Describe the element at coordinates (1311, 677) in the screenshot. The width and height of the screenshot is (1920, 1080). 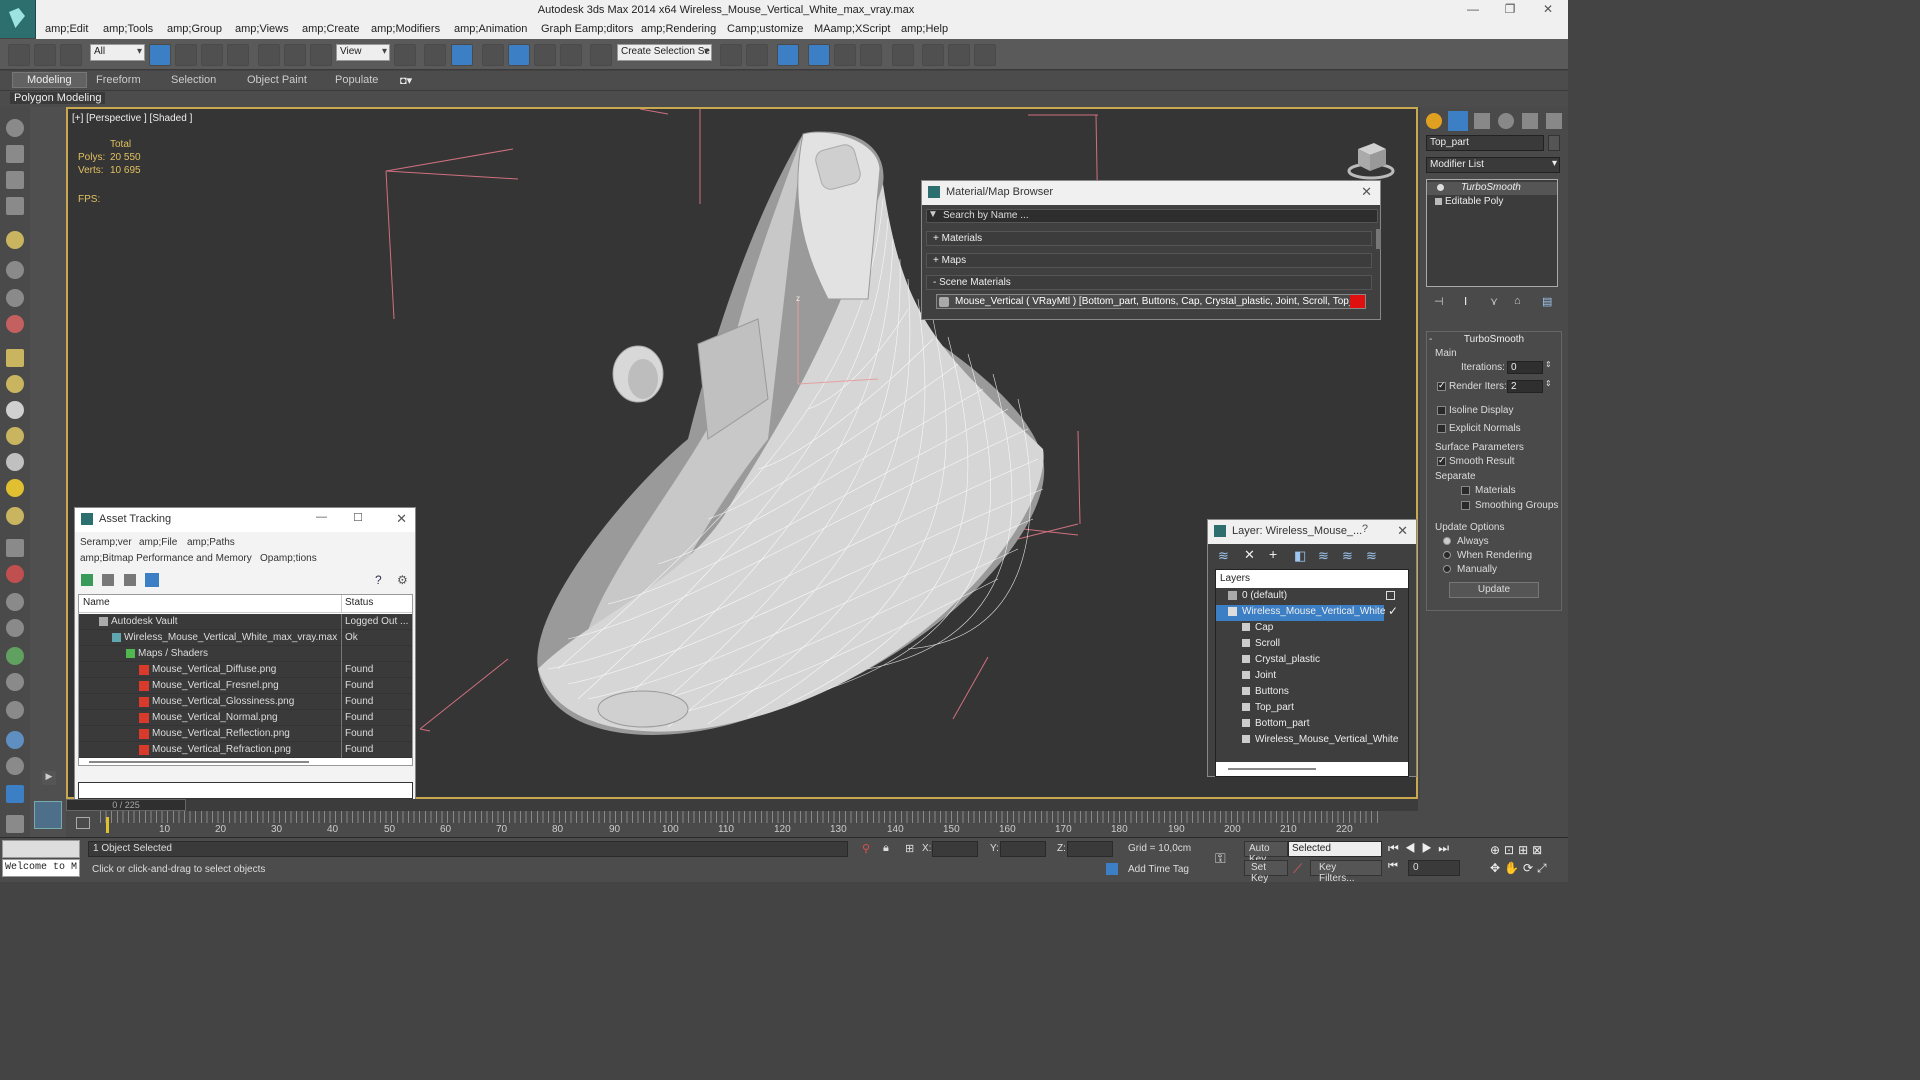
I see `layer-object-joint: Joint` at that location.